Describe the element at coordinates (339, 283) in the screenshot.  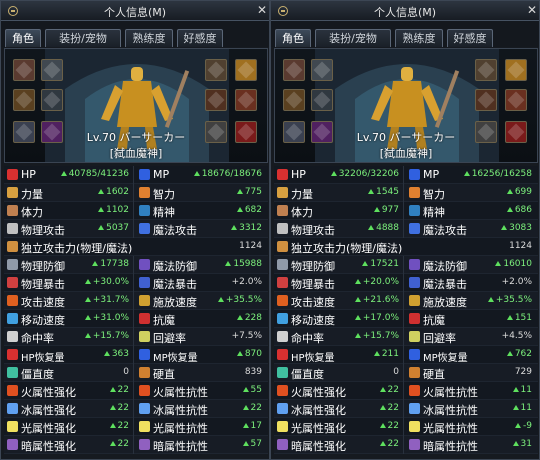
I see `stat-cell: 物理暴击 +20.0%` at that location.